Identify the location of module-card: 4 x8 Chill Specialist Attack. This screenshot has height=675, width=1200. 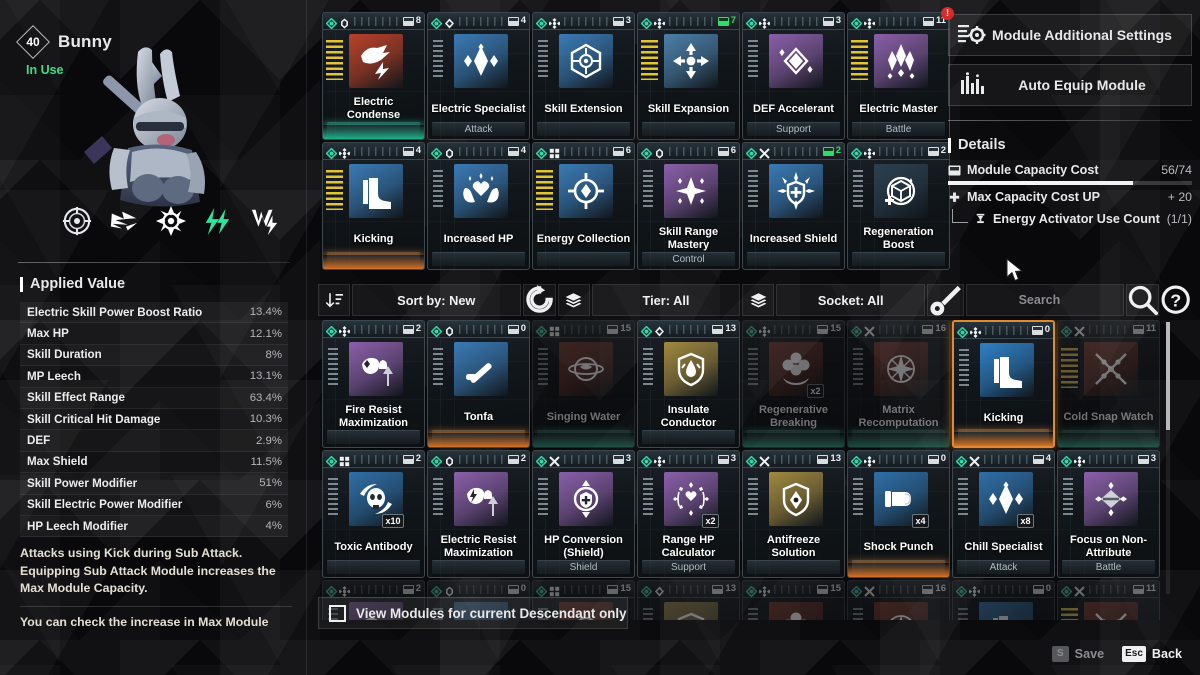
(1003, 514).